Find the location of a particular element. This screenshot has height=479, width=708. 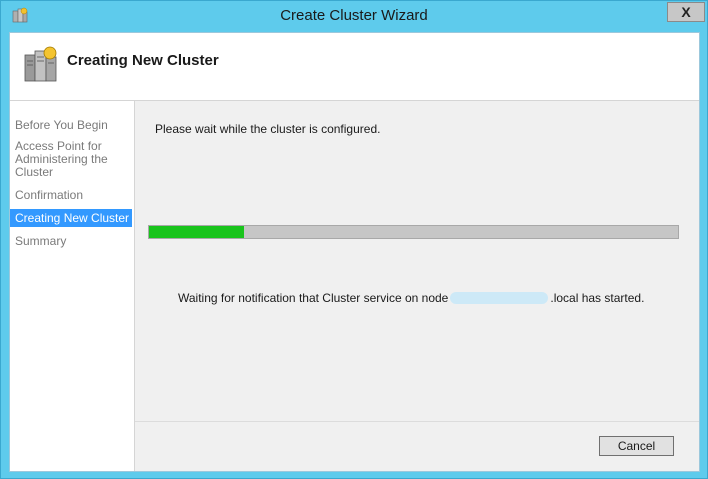

window-title: Create Cluster Wizard is located at coordinates (354, 15).